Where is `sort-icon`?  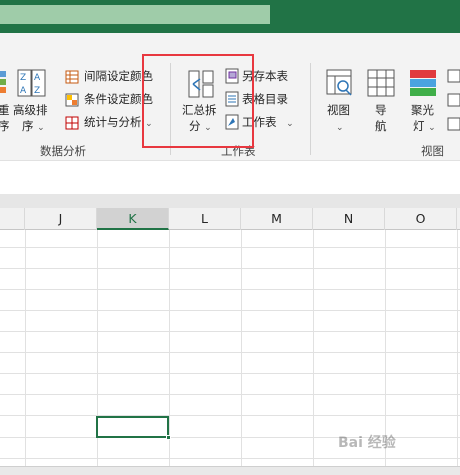 sort-icon is located at coordinates (5, 82).